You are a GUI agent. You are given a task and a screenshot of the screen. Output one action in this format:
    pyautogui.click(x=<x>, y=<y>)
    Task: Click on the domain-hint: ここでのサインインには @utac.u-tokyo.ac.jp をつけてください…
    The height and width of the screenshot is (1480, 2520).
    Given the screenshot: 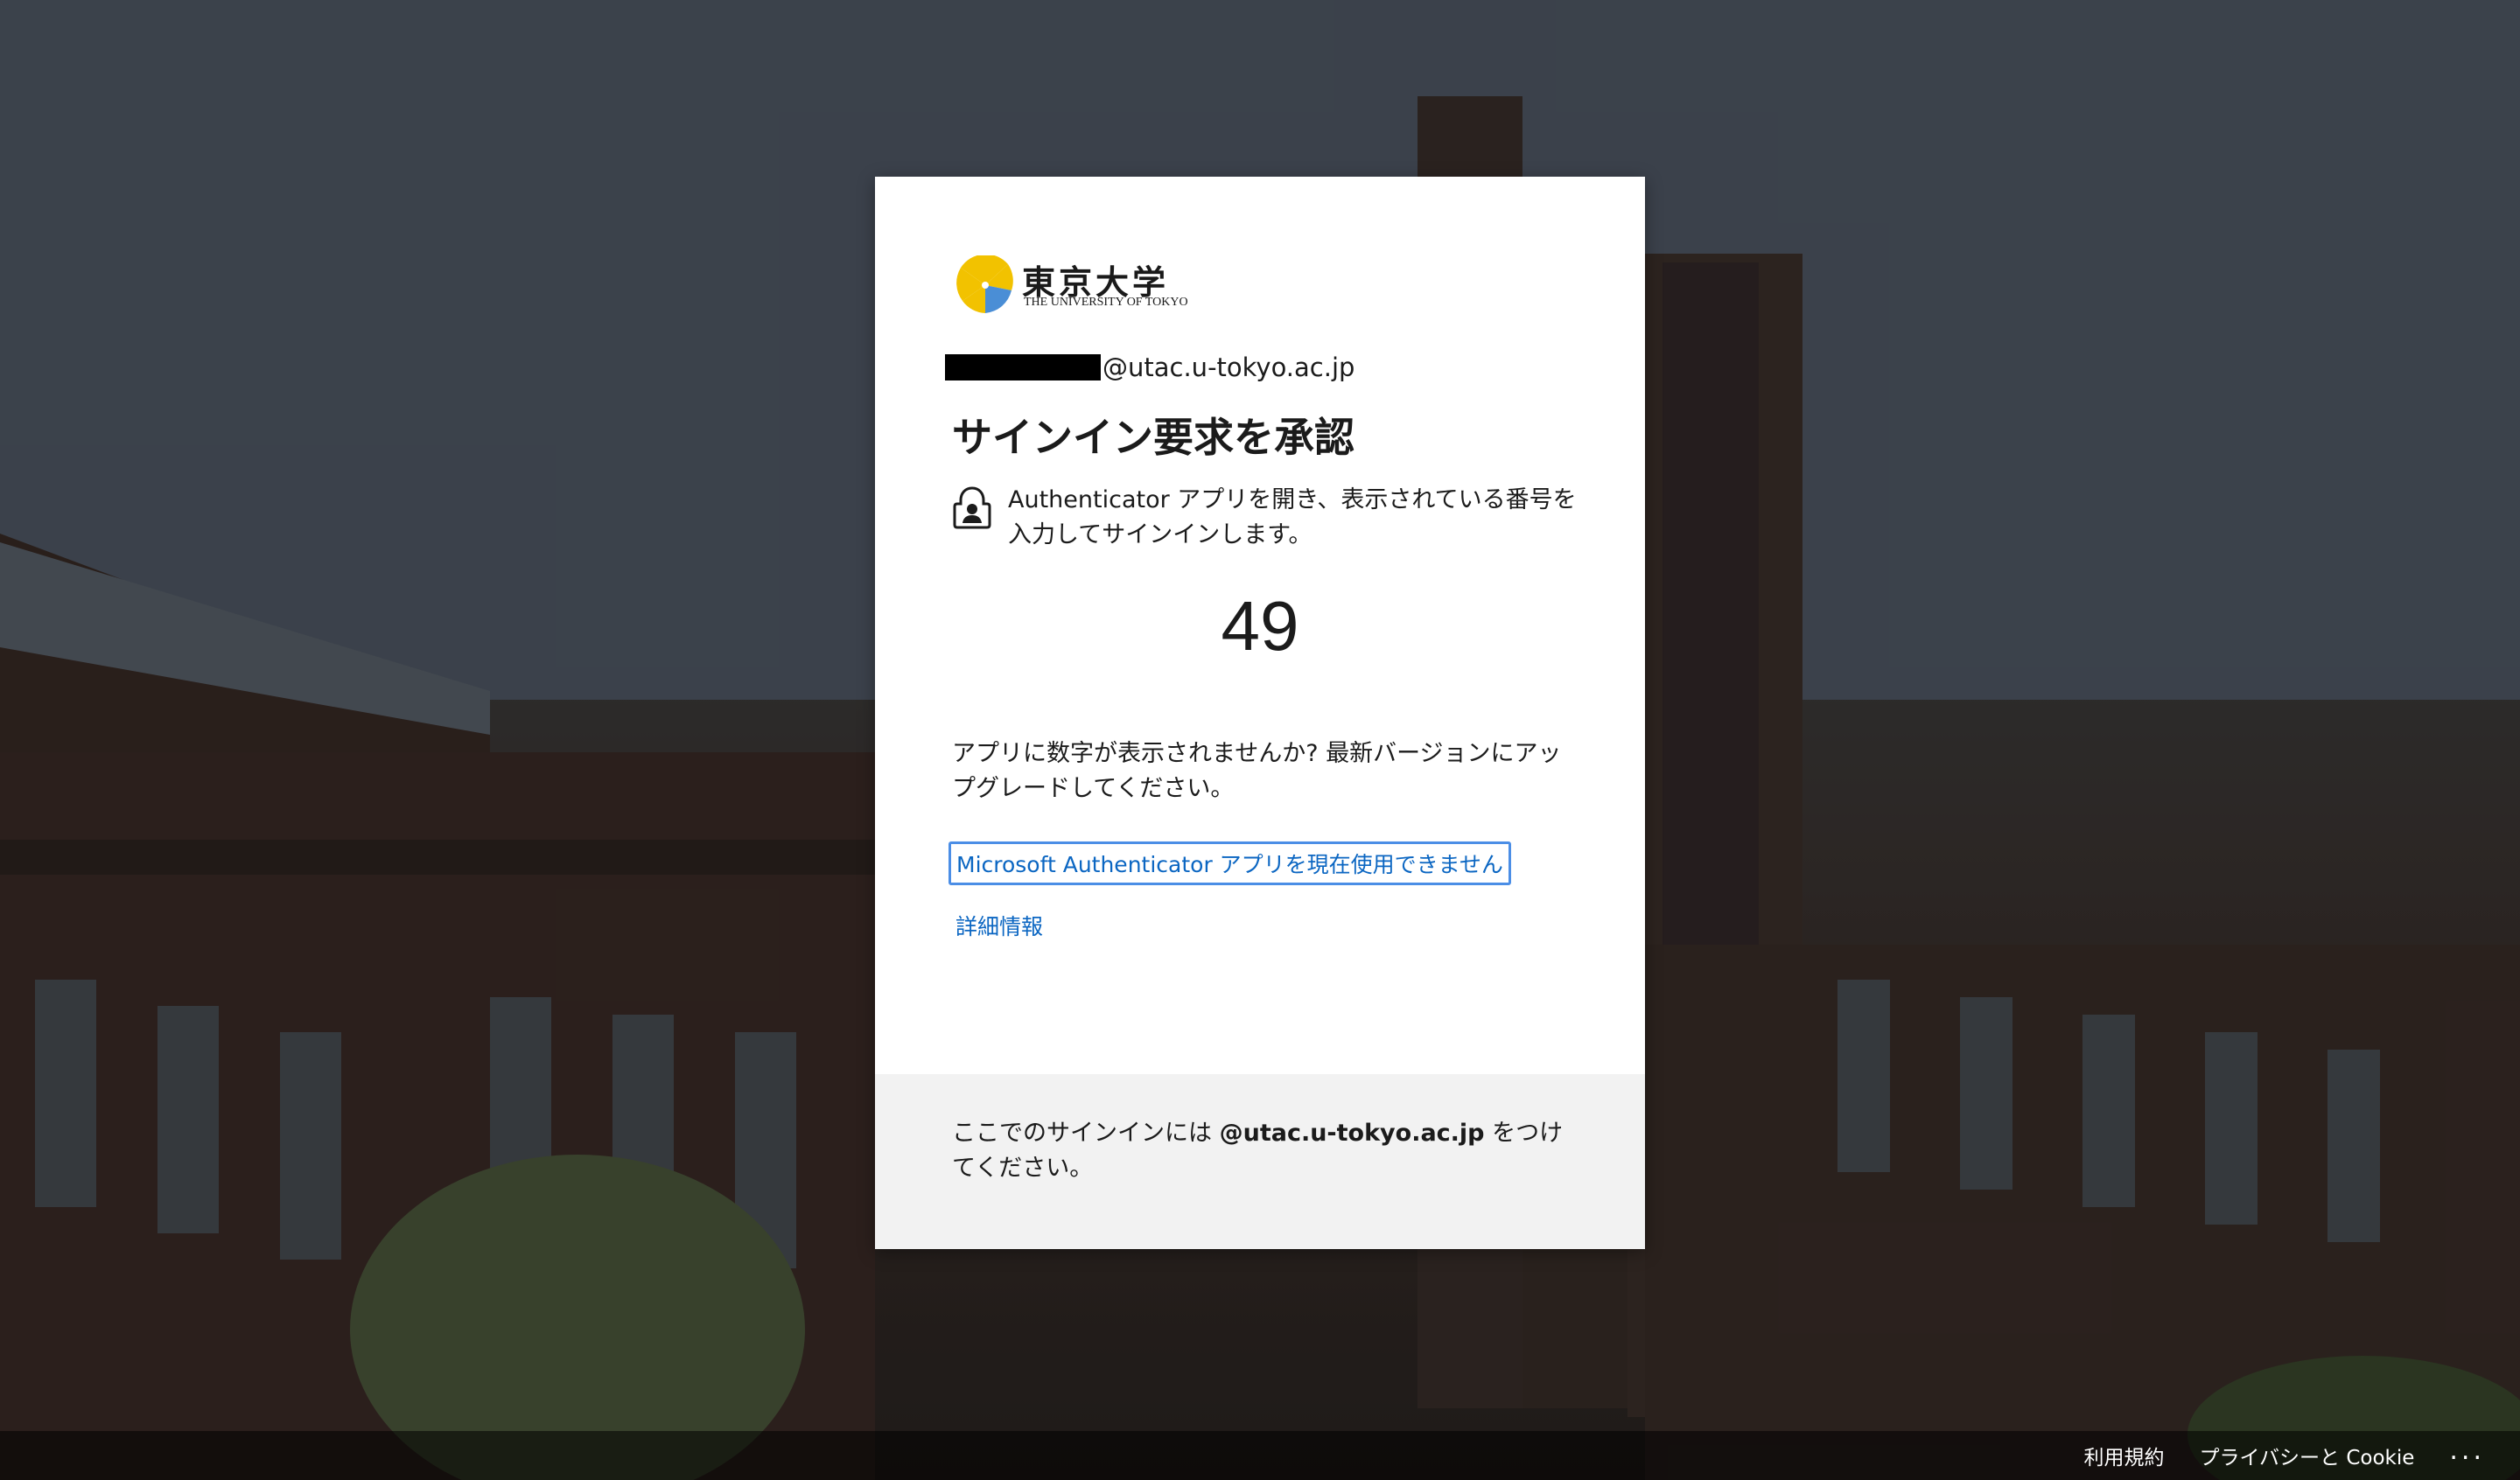 What is the action you would take?
    pyautogui.click(x=1267, y=1151)
    